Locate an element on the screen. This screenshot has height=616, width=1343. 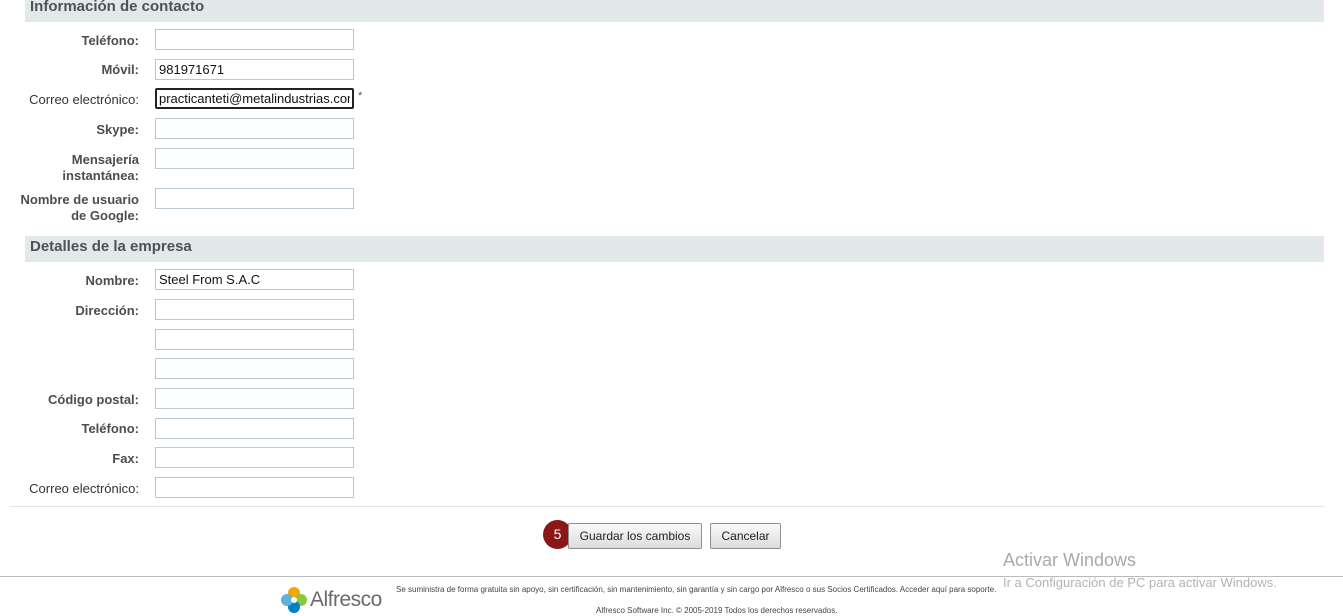
company-section-header: Detalles de la empresa is located at coordinates (674, 249).